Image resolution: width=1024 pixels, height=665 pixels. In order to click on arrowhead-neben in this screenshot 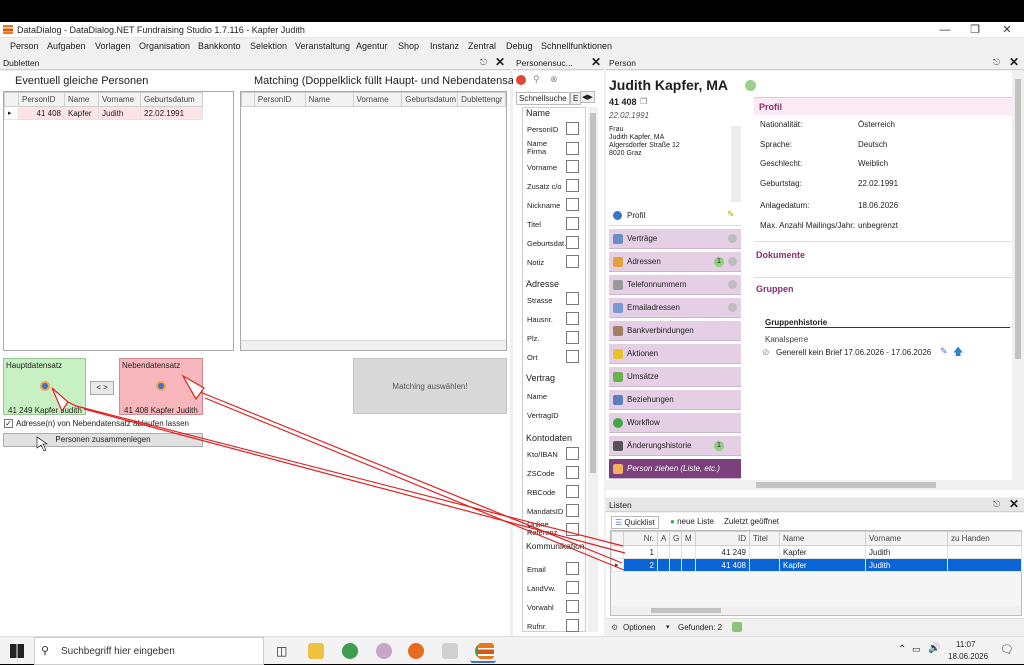, I will do `click(193, 387)`.